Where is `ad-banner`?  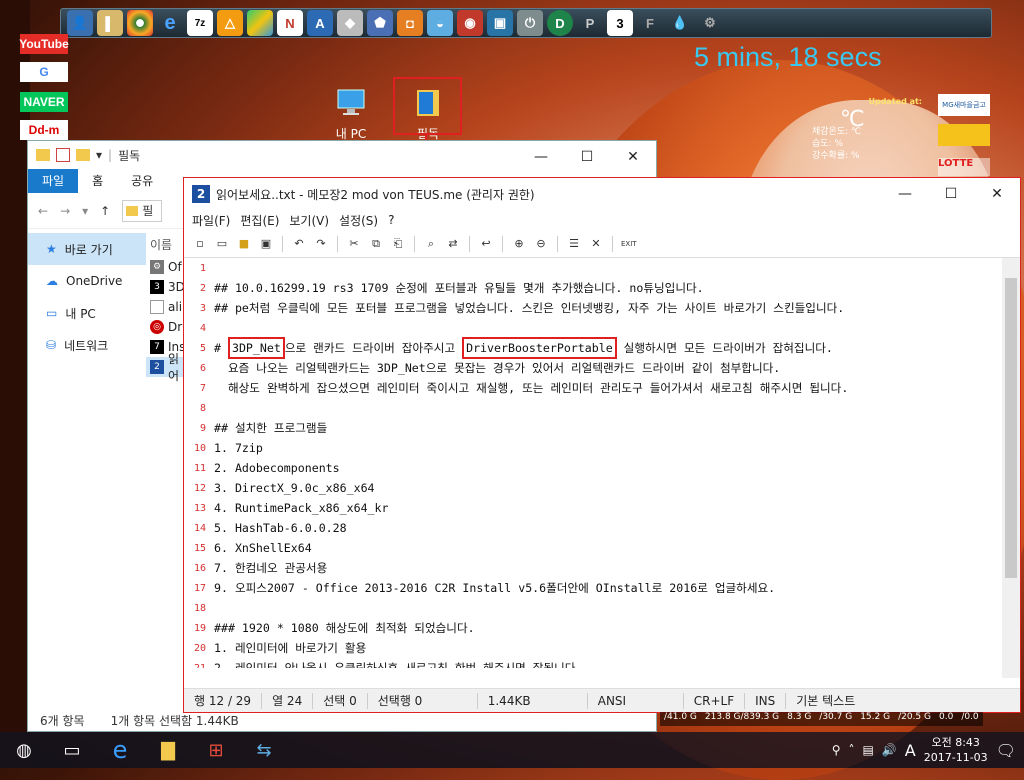
ad-banner is located at coordinates (964, 135).